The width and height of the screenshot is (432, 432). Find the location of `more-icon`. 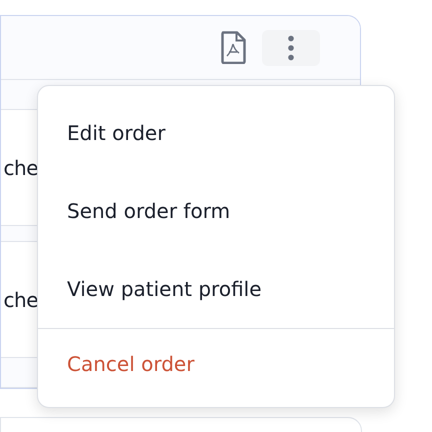

more-icon is located at coordinates (291, 47).